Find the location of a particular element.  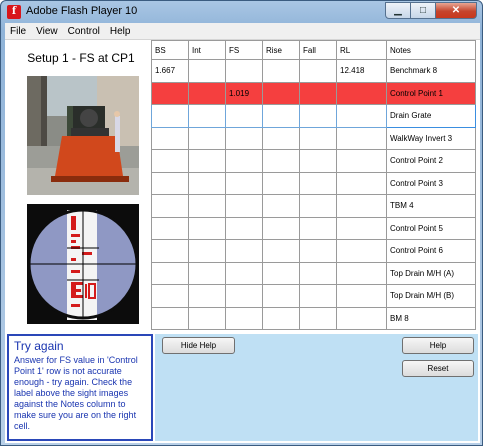

table-cell: BM 8 is located at coordinates (431, 318).